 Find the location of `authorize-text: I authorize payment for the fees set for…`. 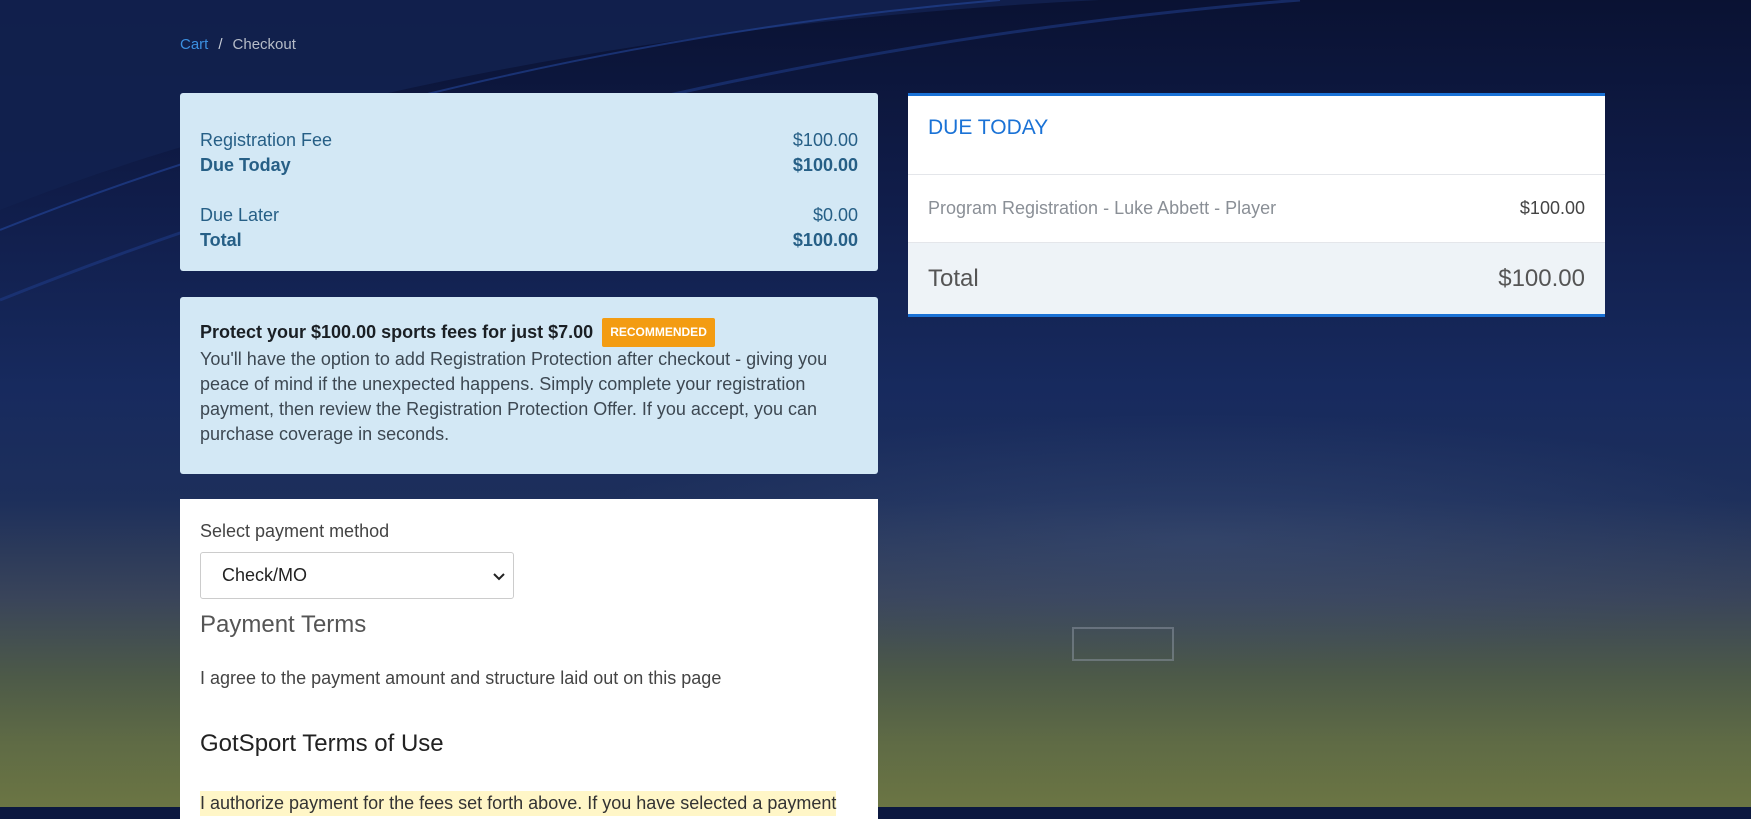

authorize-text: I authorize payment for the fees set for… is located at coordinates (518, 803).